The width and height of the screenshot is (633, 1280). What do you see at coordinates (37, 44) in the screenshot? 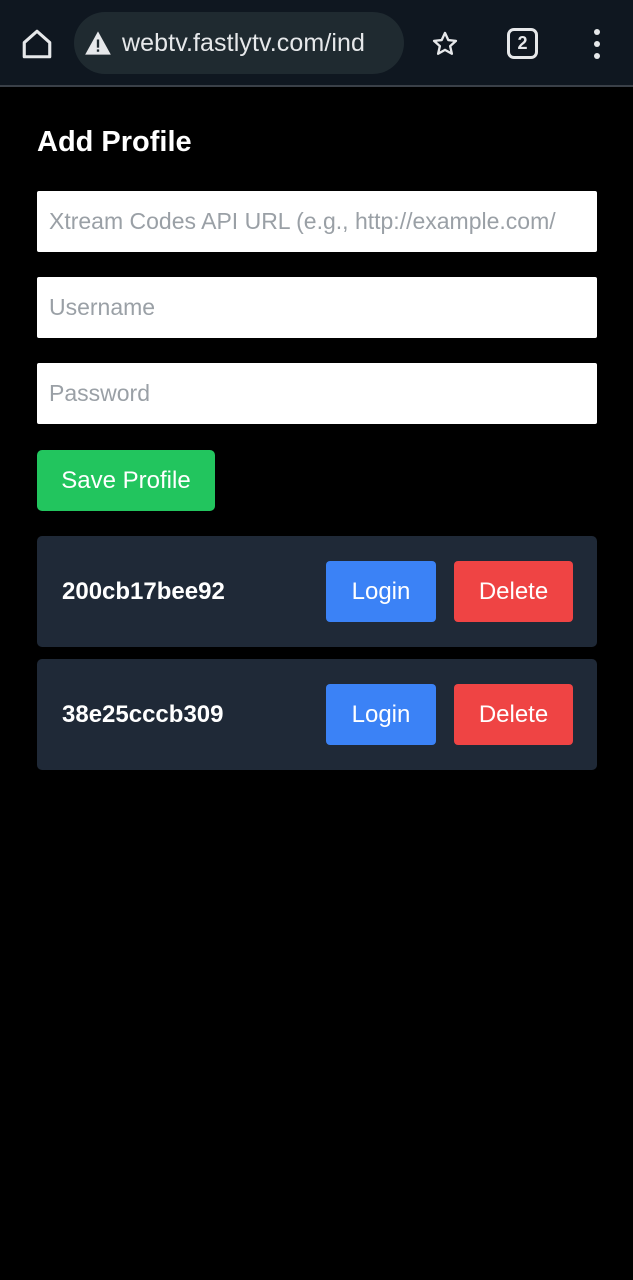
I see `home-icon` at bounding box center [37, 44].